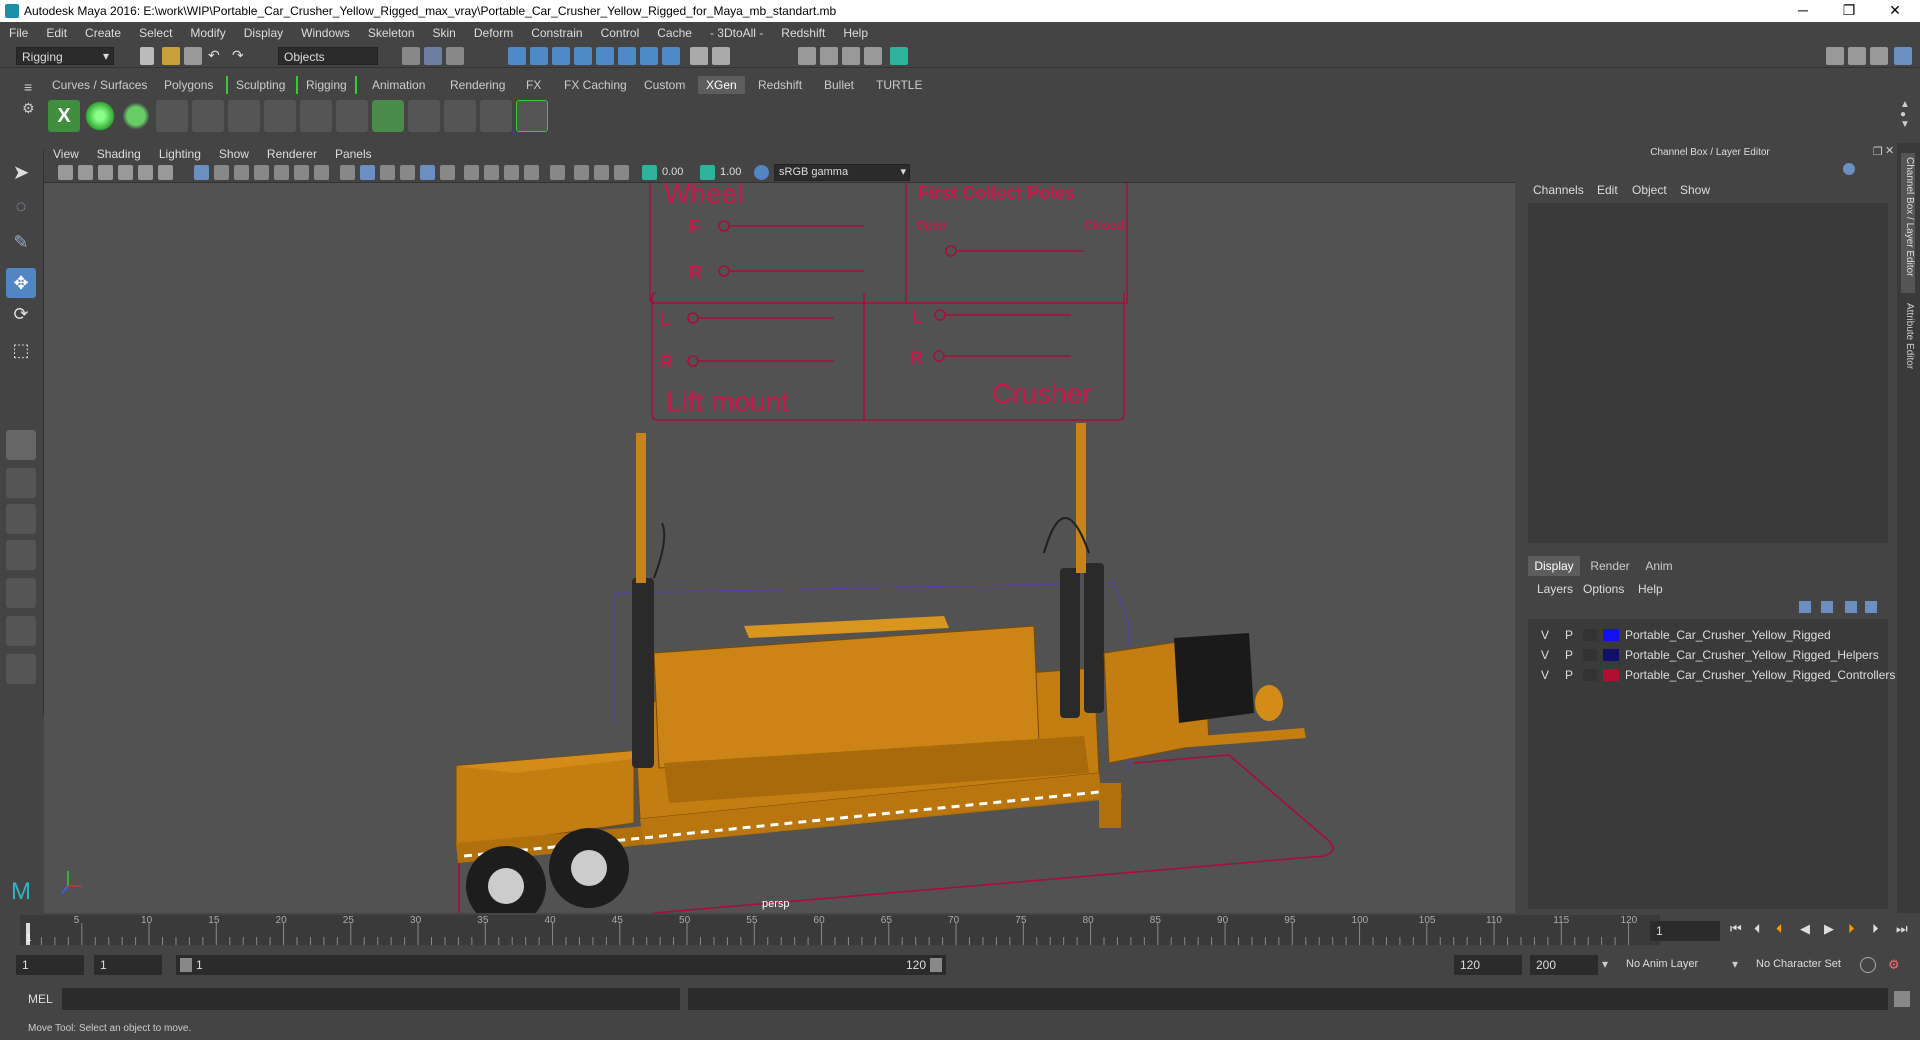  I want to click on menu-skeleton: Skeleton, so click(391, 31).